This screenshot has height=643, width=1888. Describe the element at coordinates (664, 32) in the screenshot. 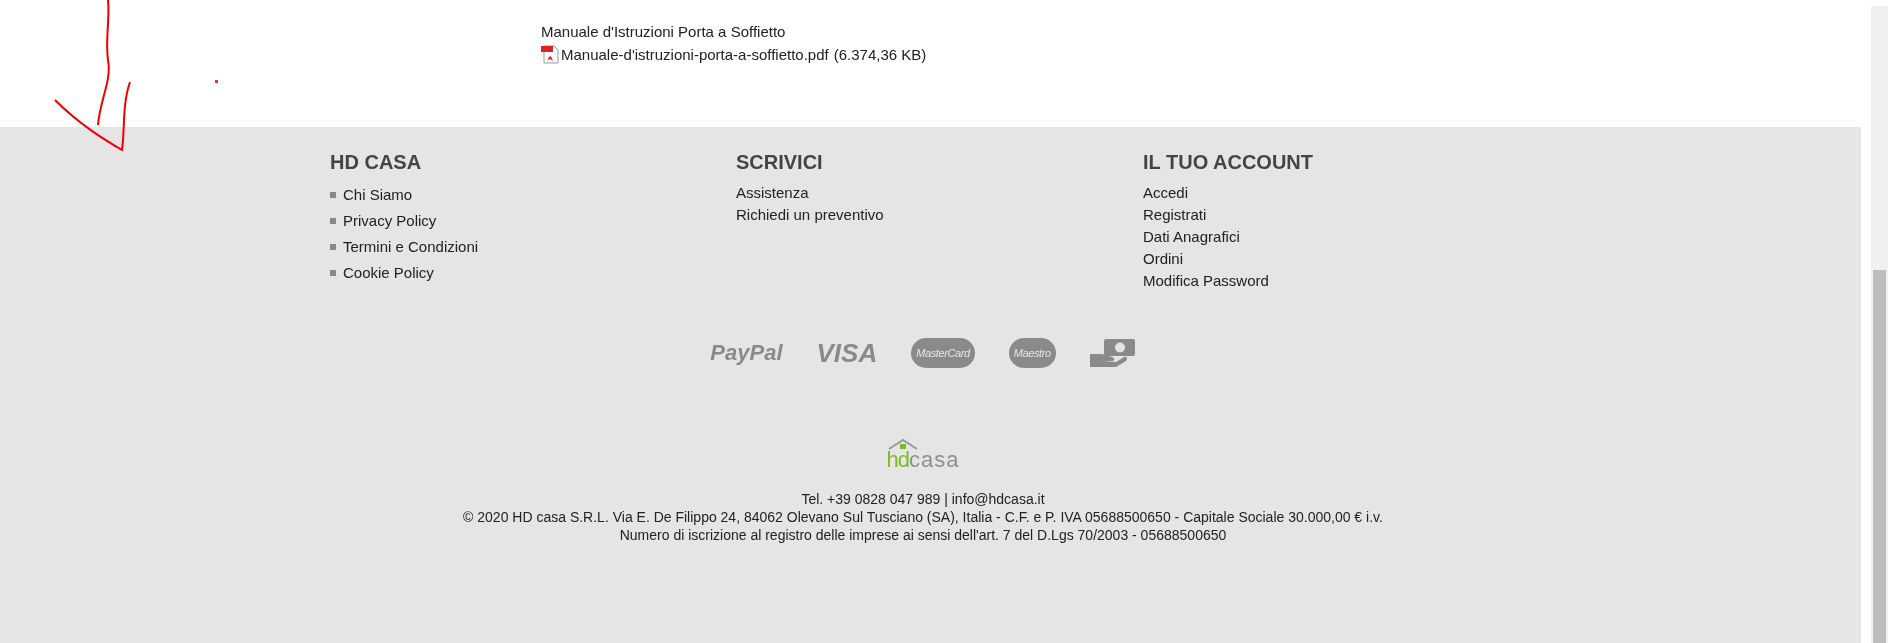

I see `attachment-title: Manuale d'Istruzioni Porta a Soffietto` at that location.